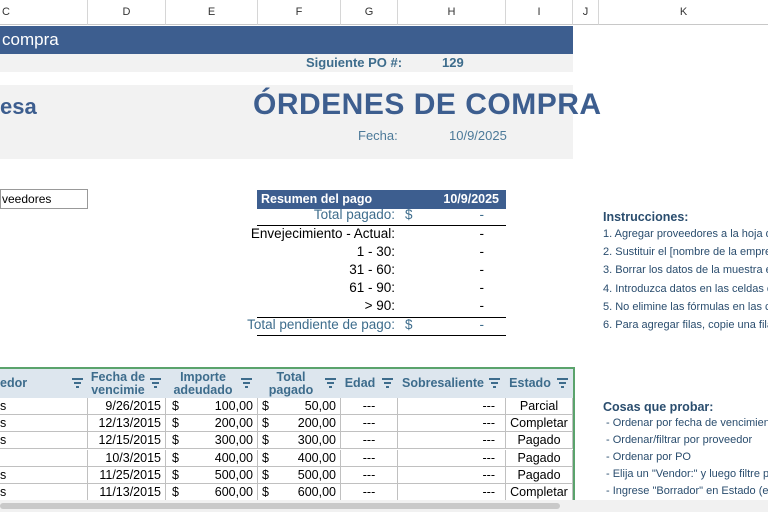 This screenshot has width=768, height=512. What do you see at coordinates (306, 424) in the screenshot?
I see `cell-paid: 200,00` at bounding box center [306, 424].